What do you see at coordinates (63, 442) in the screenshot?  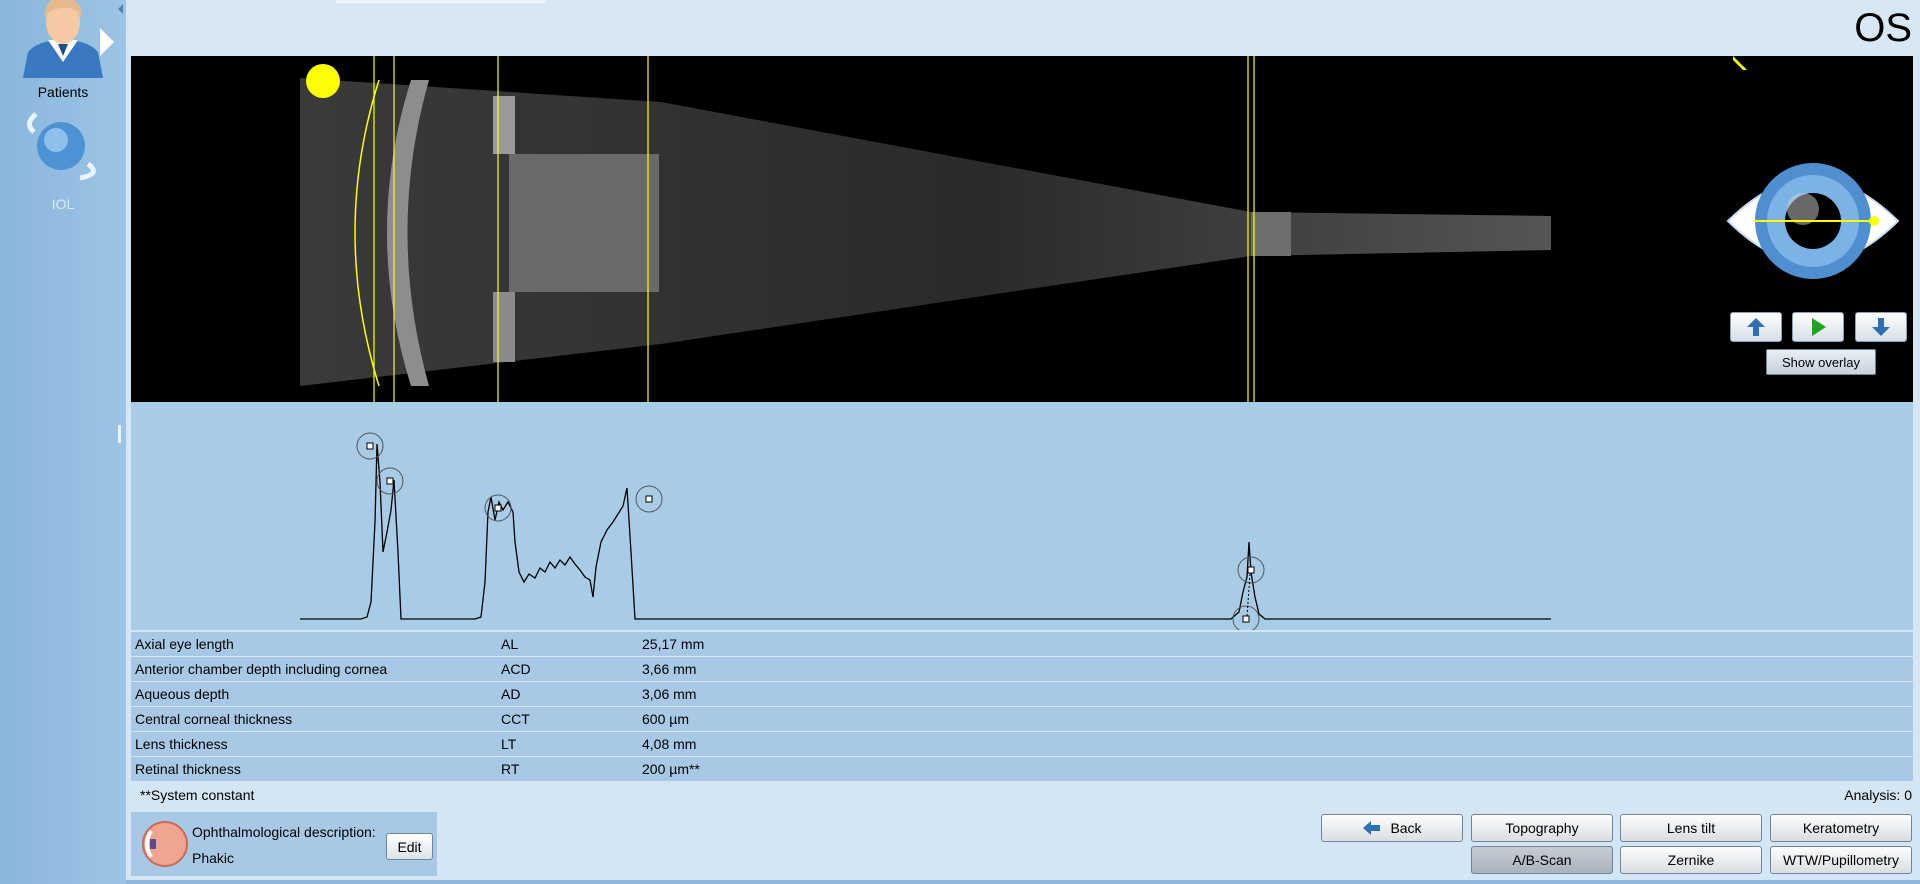 I see `sidebar: Patients IOL` at bounding box center [63, 442].